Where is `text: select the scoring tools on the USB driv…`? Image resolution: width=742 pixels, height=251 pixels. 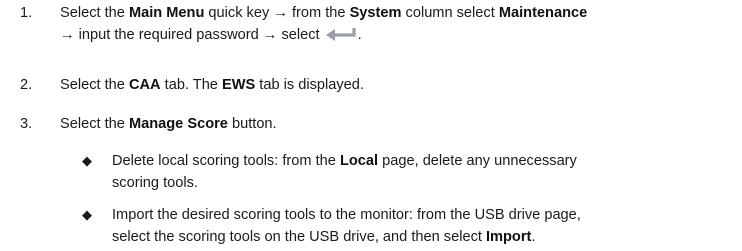
text: select the scoring tools on the USB driv… is located at coordinates (299, 237).